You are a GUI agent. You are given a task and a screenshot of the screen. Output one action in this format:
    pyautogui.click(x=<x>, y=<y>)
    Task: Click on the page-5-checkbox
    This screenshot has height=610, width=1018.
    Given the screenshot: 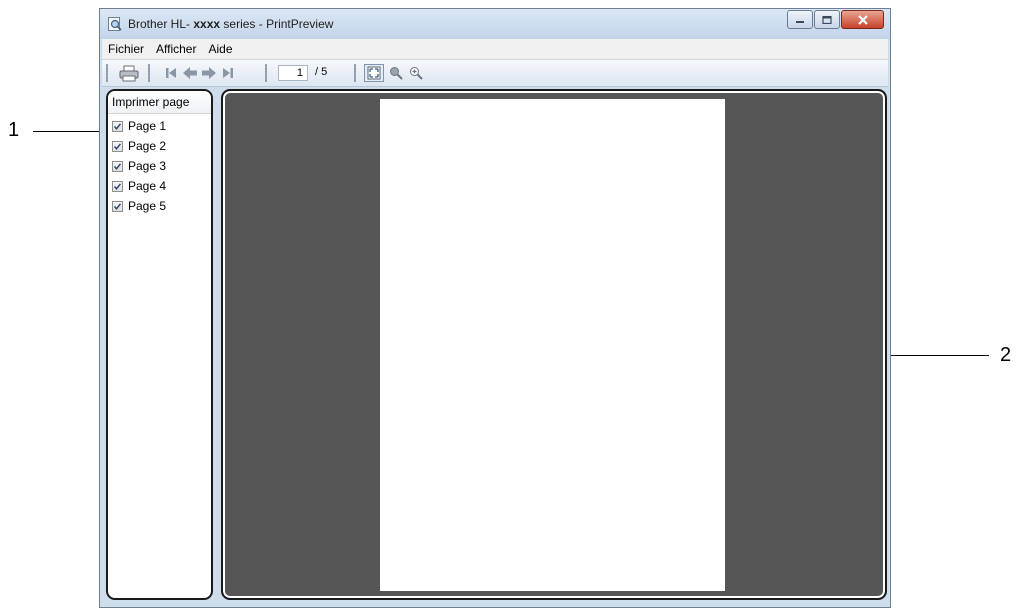 What is the action you would take?
    pyautogui.click(x=117, y=206)
    